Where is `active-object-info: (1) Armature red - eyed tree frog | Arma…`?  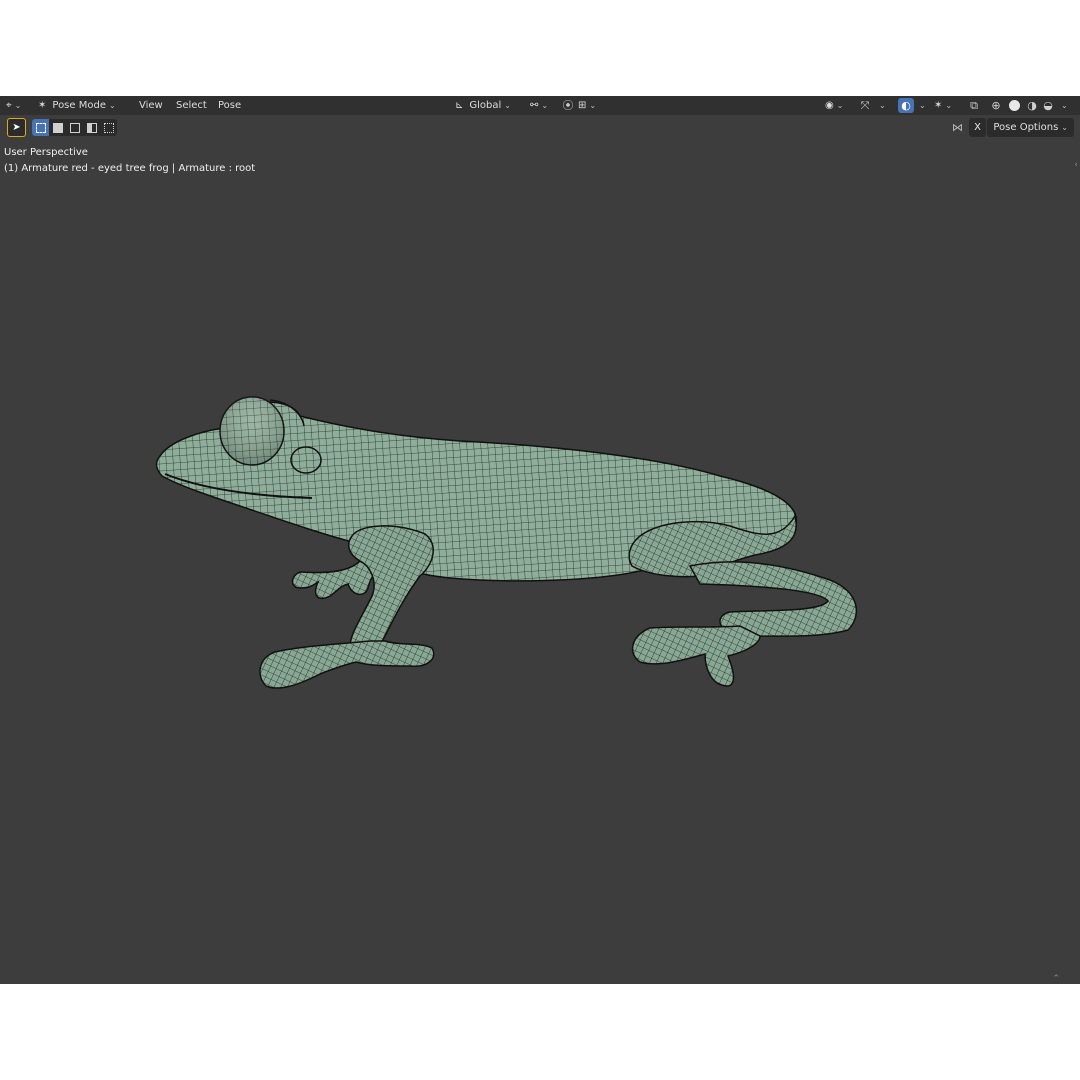
active-object-info: (1) Armature red - eyed tree frog | Arma… is located at coordinates (130, 168).